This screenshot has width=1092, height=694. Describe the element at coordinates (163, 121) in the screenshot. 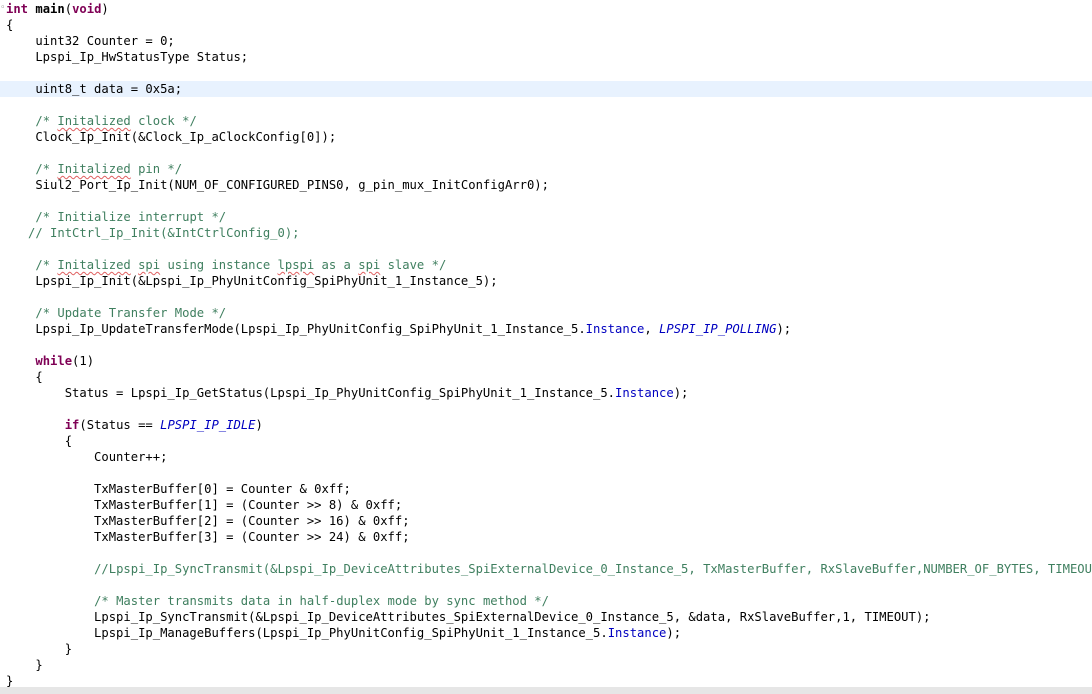

I see `code-token: clock */` at that location.